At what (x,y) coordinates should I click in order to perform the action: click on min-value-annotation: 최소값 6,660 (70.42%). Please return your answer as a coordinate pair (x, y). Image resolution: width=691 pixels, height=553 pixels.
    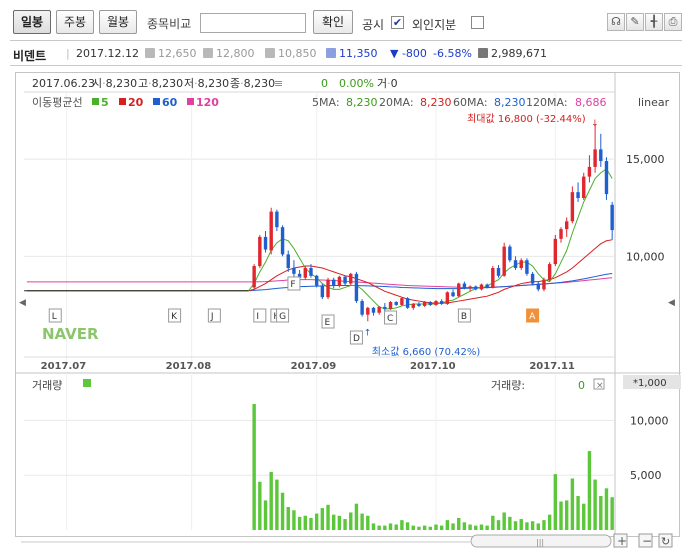
    Looking at the image, I should click on (426, 352).